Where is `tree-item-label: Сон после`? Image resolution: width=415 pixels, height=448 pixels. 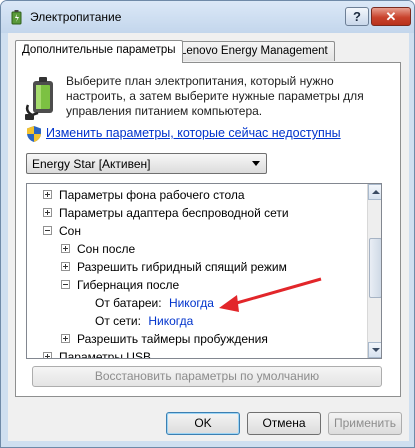 tree-item-label: Сон после is located at coordinates (106, 249).